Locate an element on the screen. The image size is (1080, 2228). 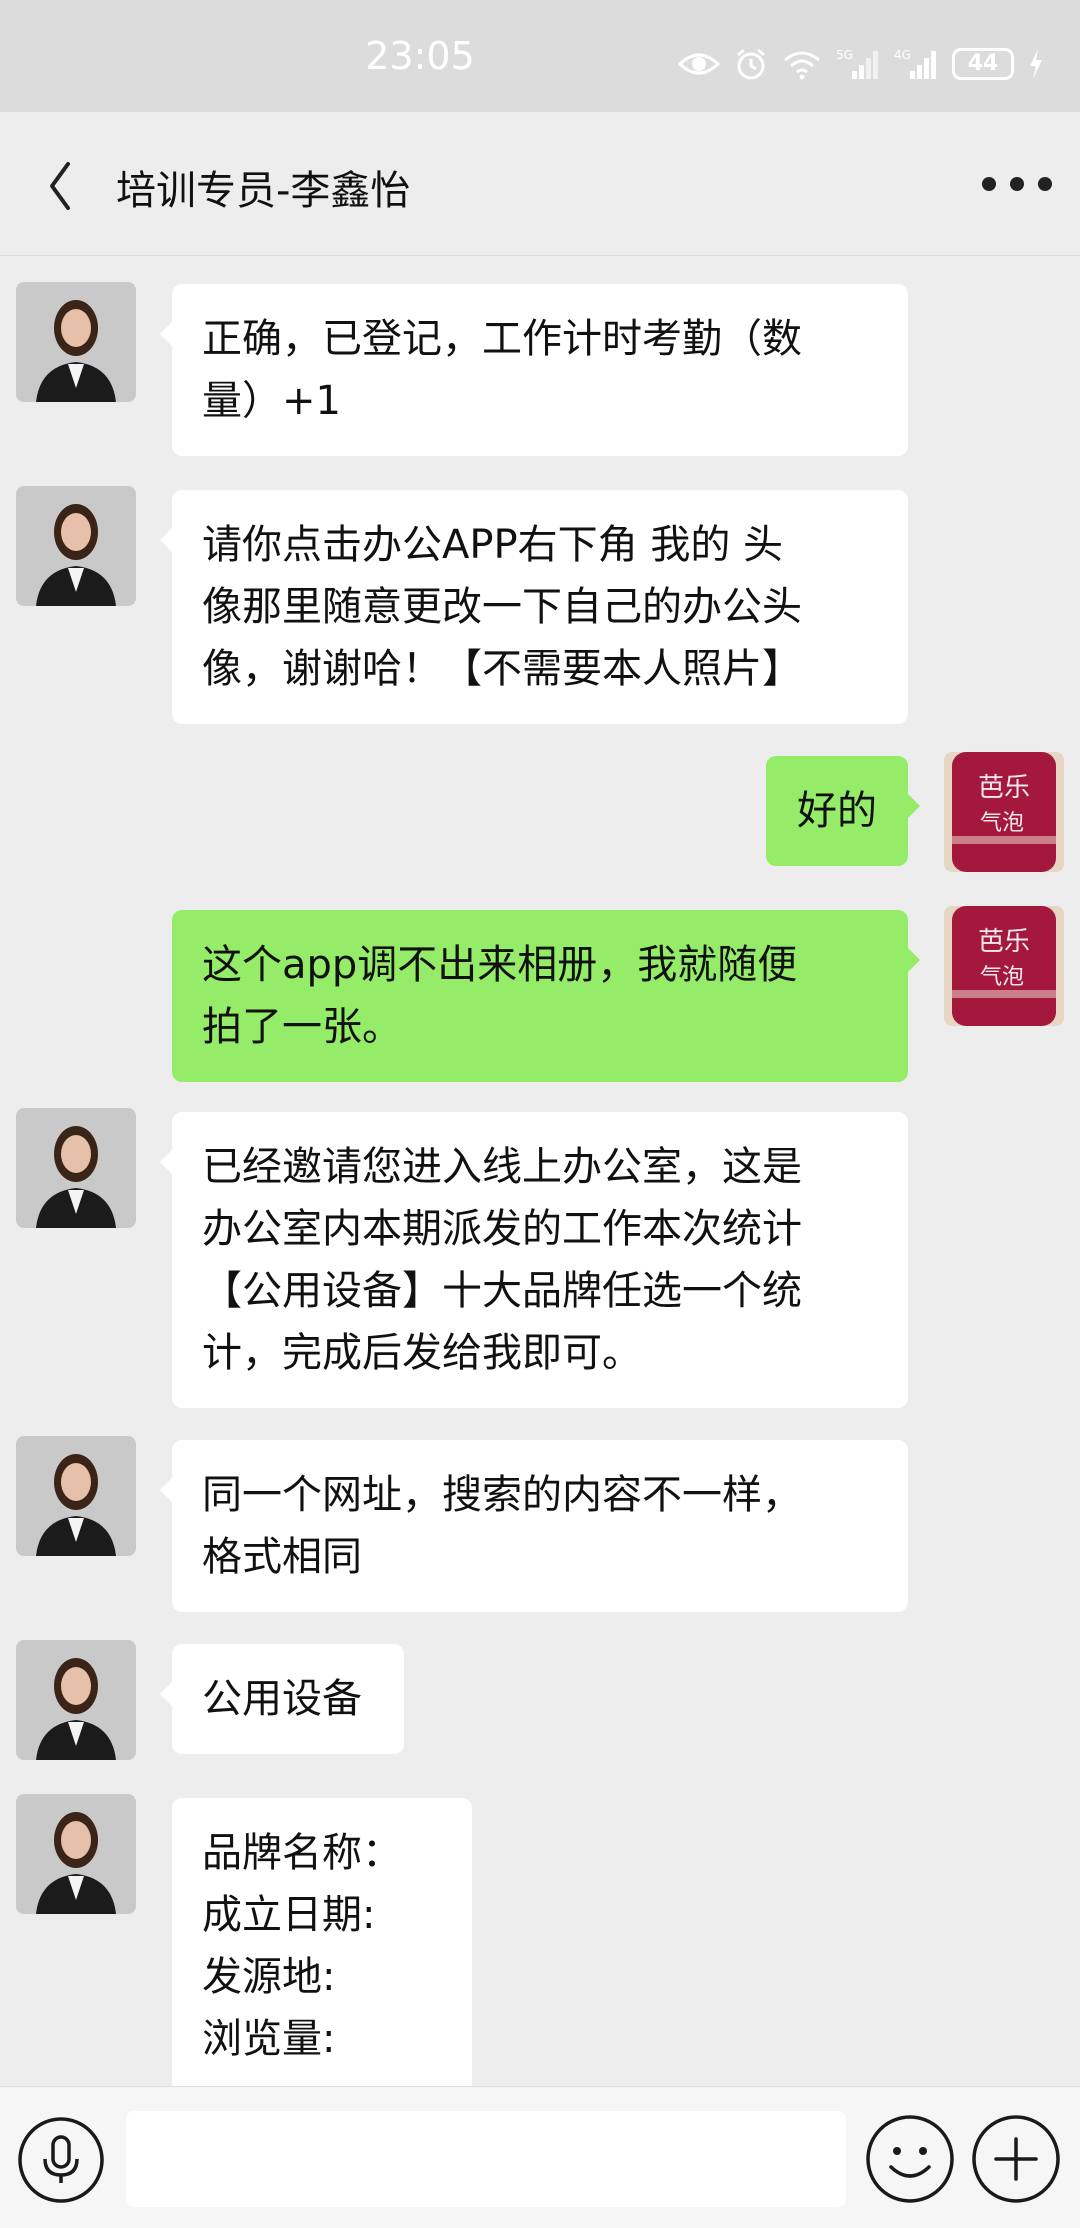
svg-text: 4G is located at coordinates (902, 55).